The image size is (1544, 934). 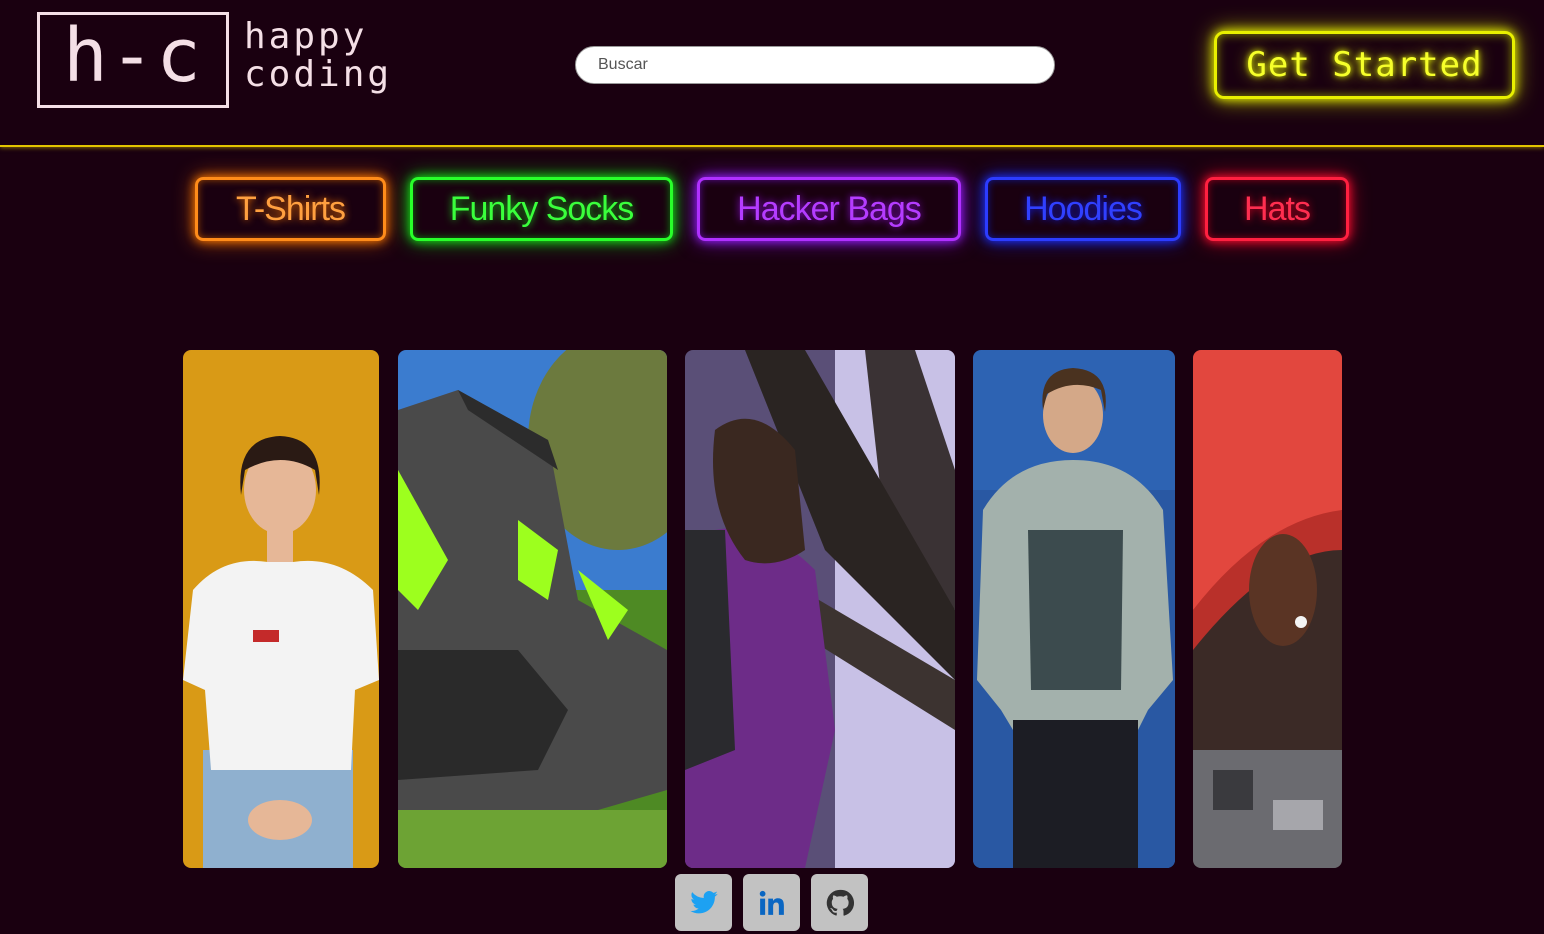 I want to click on github-button, so click(x=839, y=902).